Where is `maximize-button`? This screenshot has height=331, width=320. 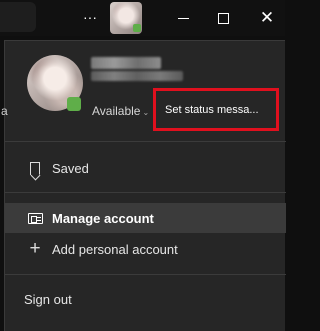
maximize-button is located at coordinates (223, 18).